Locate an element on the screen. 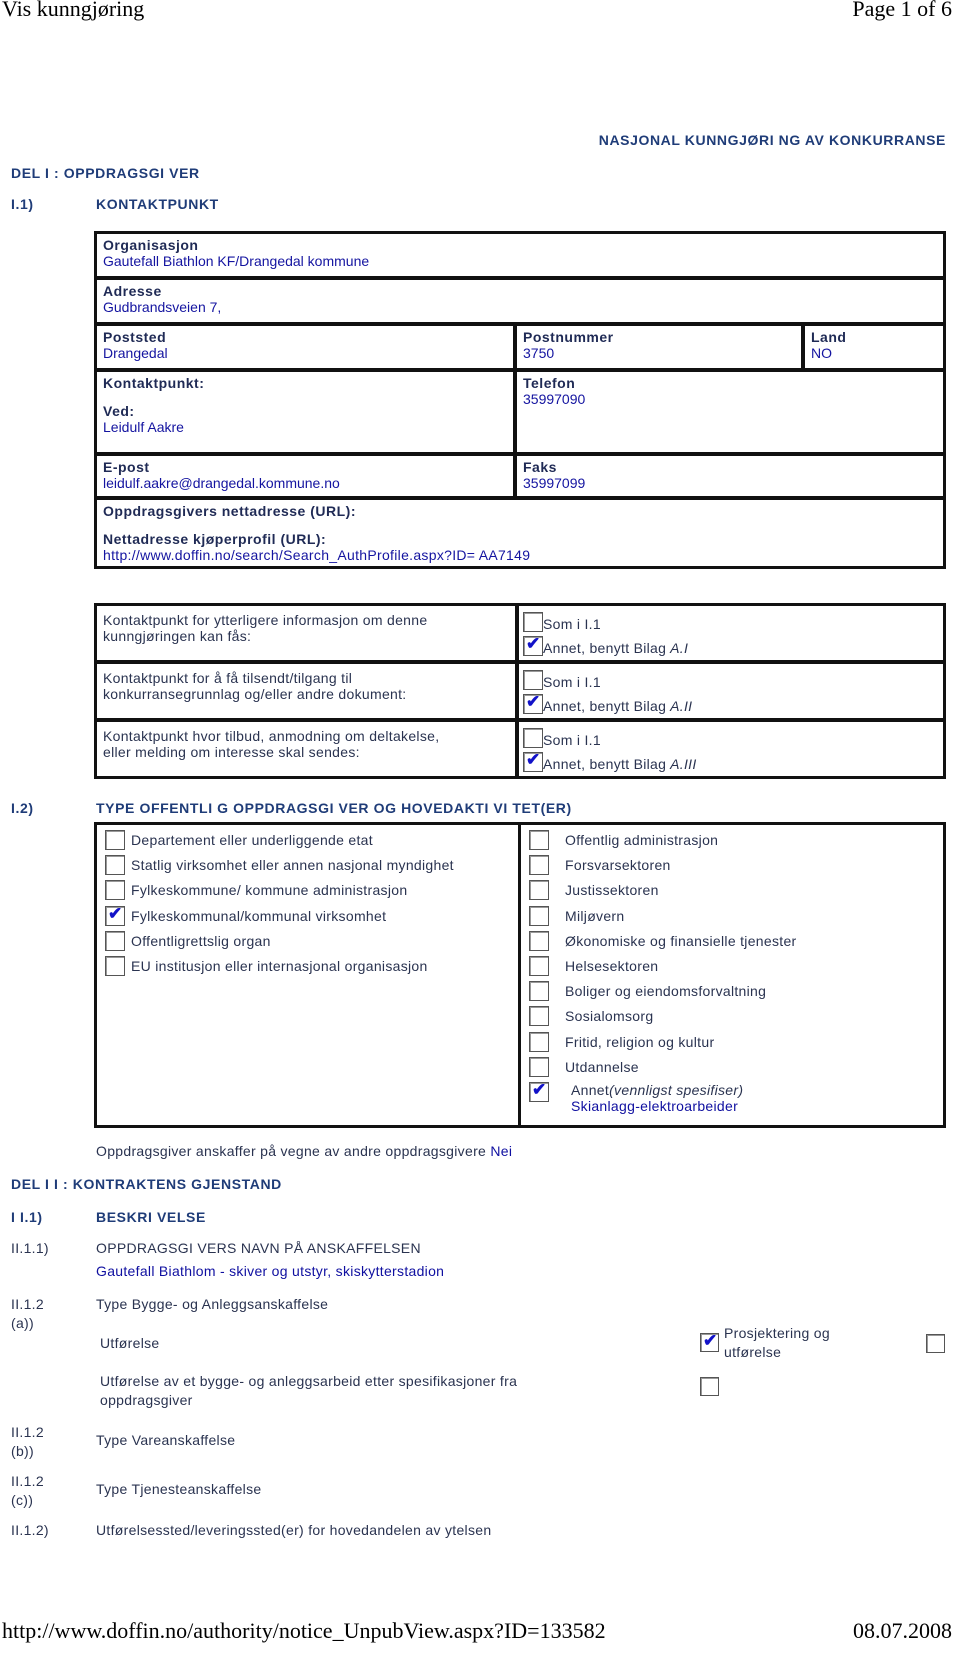 The height and width of the screenshot is (1654, 960). activity-option: Forsvarsektoren is located at coordinates (600, 865).